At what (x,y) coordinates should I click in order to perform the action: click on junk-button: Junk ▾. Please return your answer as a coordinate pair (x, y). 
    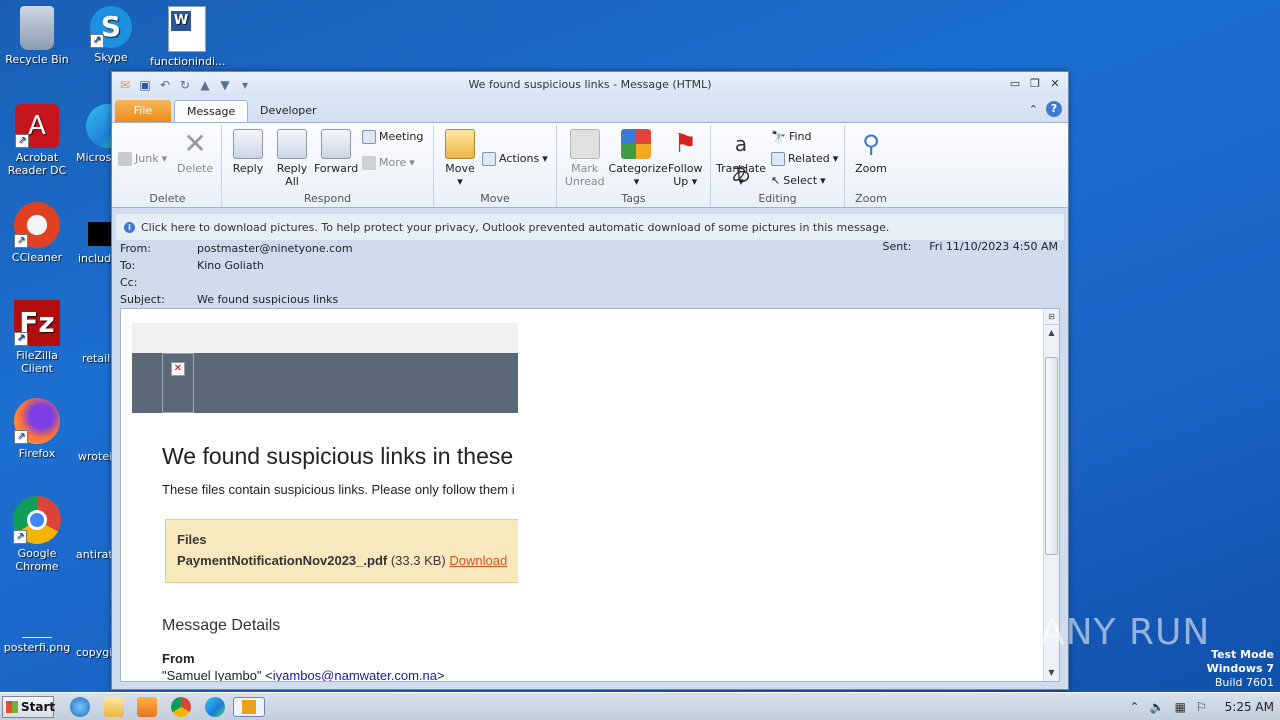
    Looking at the image, I should click on (142, 159).